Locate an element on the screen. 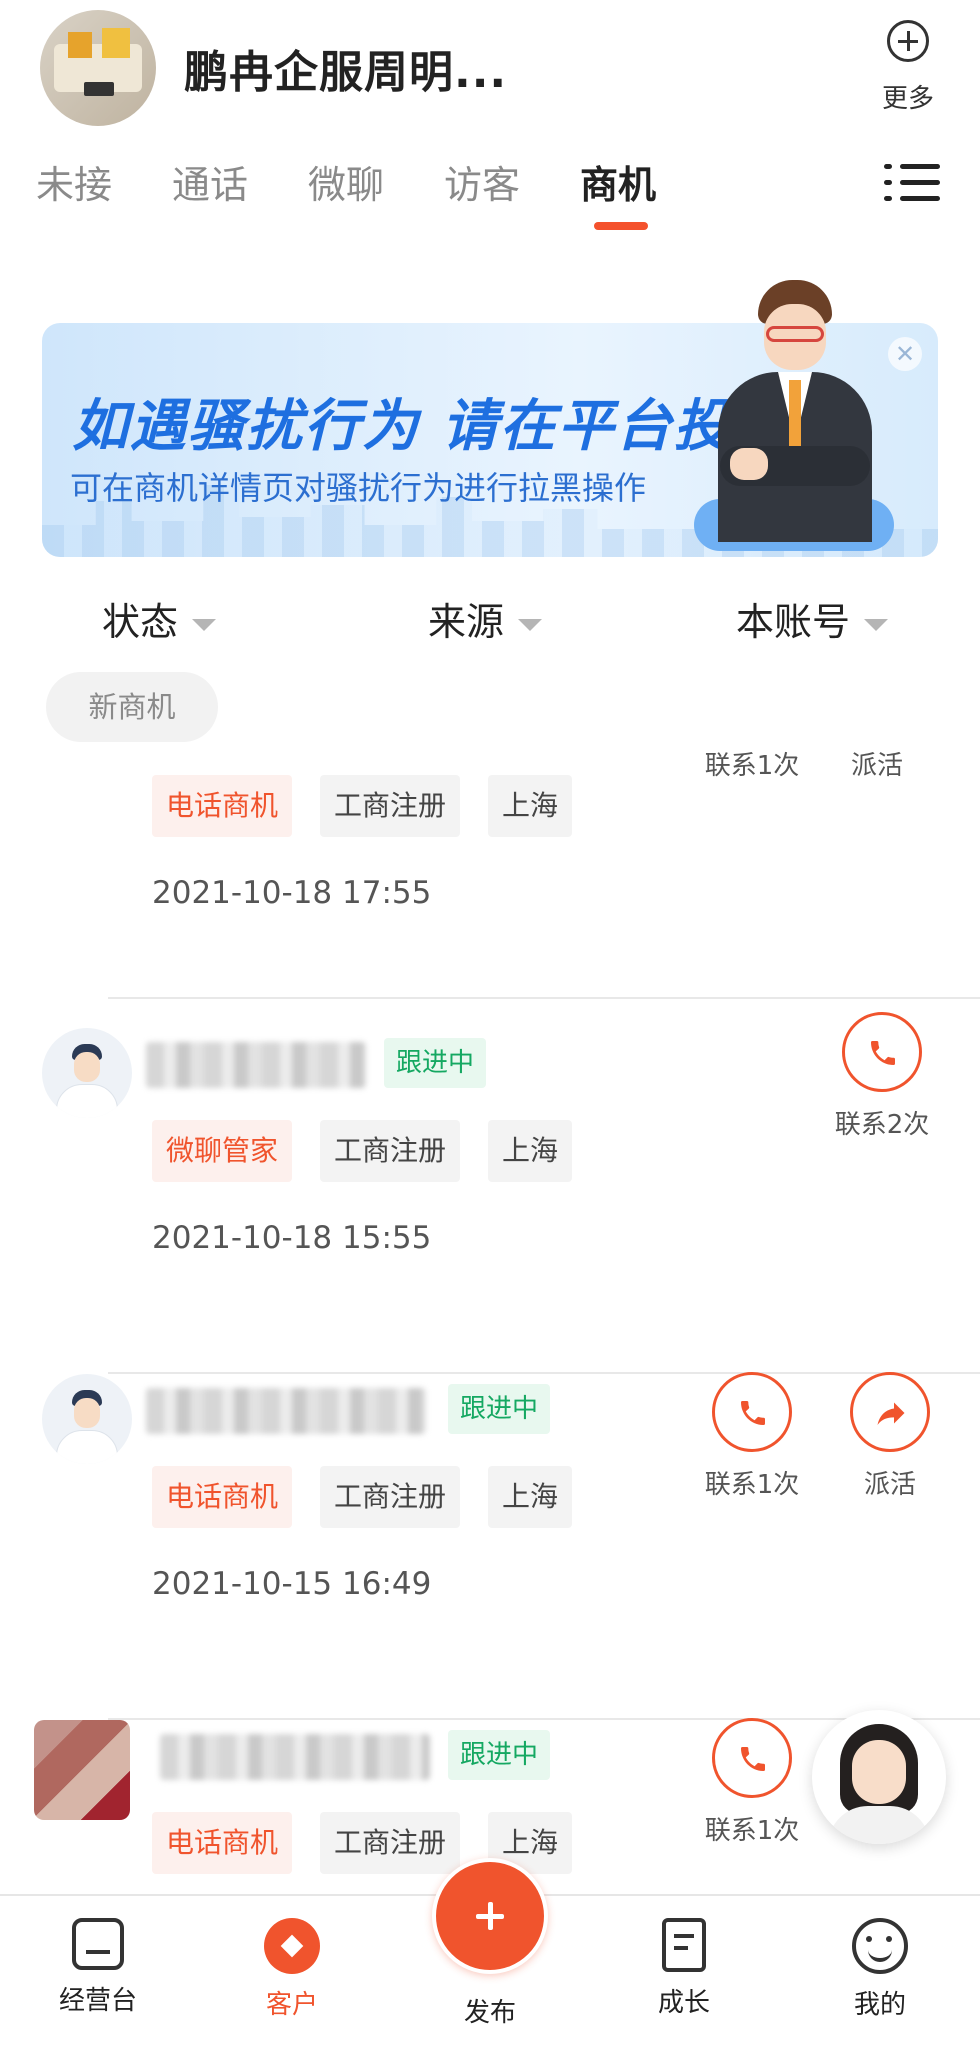  nav-workbench-label: 经营台 is located at coordinates (97, 2001).